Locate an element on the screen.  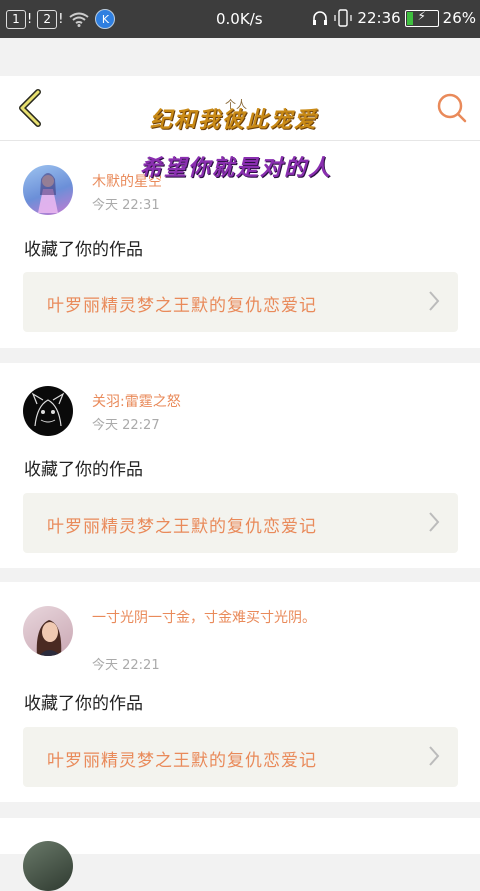
overlay-banner-line1: 纪和我彼此宠爱 is located at coordinates (234, 120).